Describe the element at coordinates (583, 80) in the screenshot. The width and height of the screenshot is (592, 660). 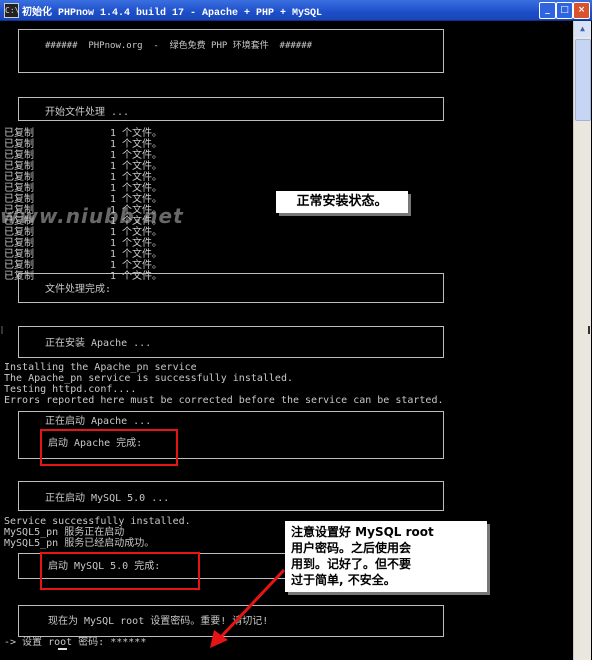
I see `scroll-thumb` at that location.